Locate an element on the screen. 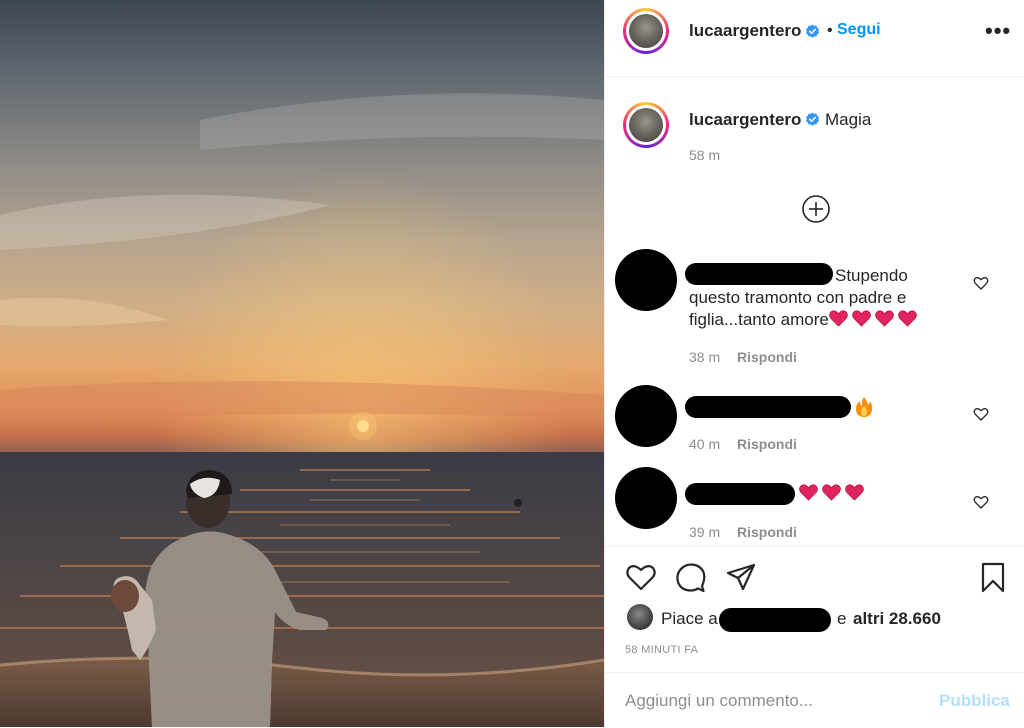  comment-3-like-heart-icon is located at coordinates (981, 502).